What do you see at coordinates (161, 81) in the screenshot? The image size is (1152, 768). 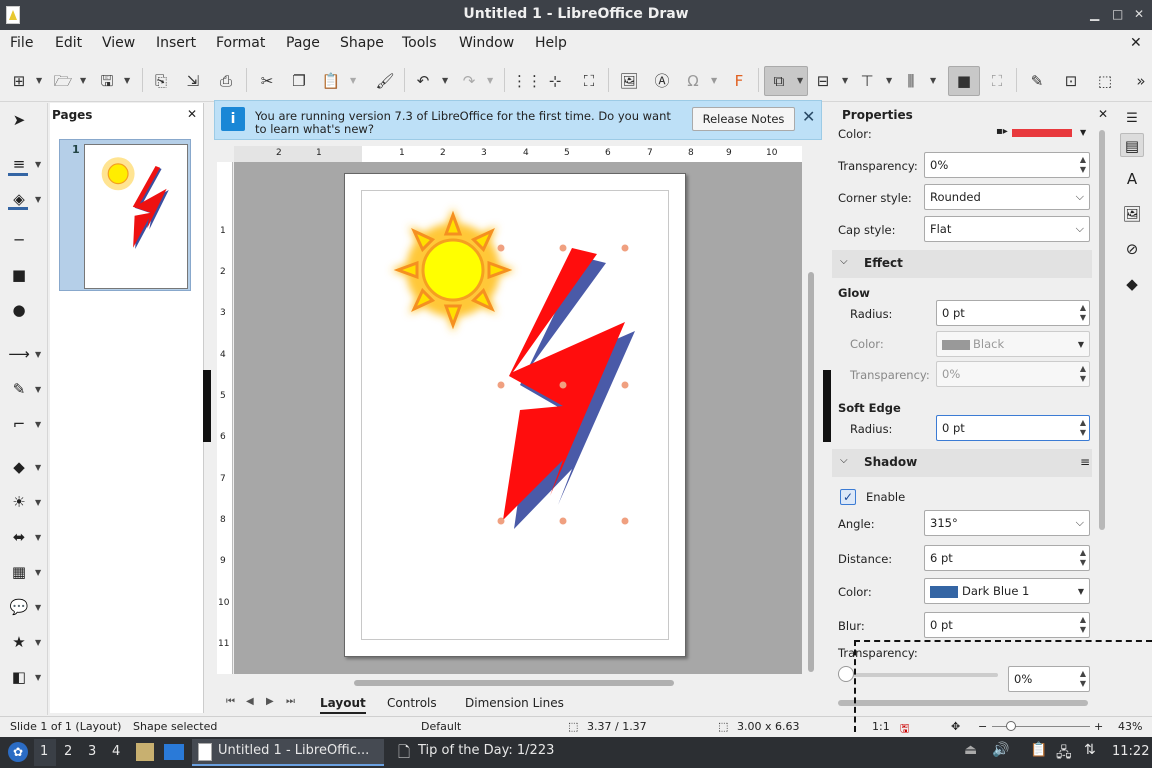 I see `export-icon: ⎘` at bounding box center [161, 81].